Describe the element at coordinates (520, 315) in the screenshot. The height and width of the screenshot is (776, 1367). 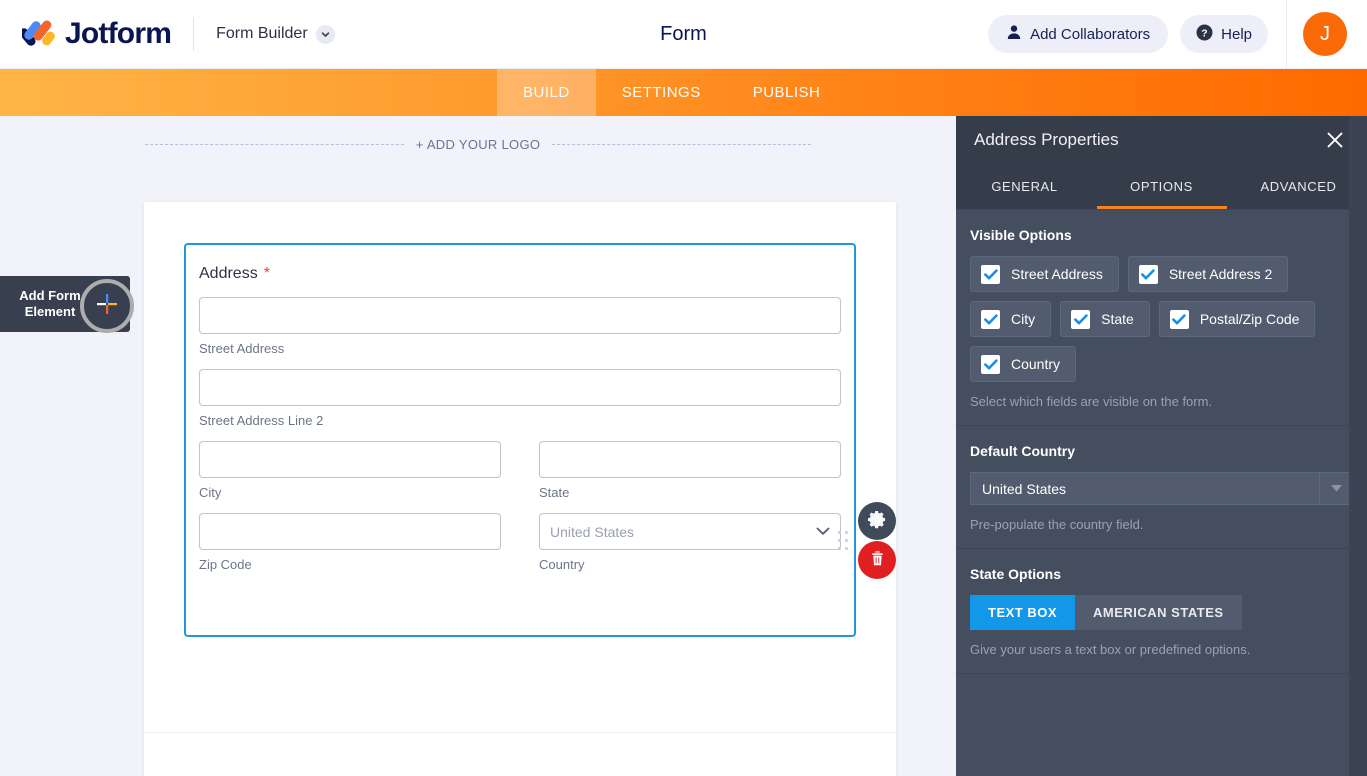
I see `street-address-input` at that location.